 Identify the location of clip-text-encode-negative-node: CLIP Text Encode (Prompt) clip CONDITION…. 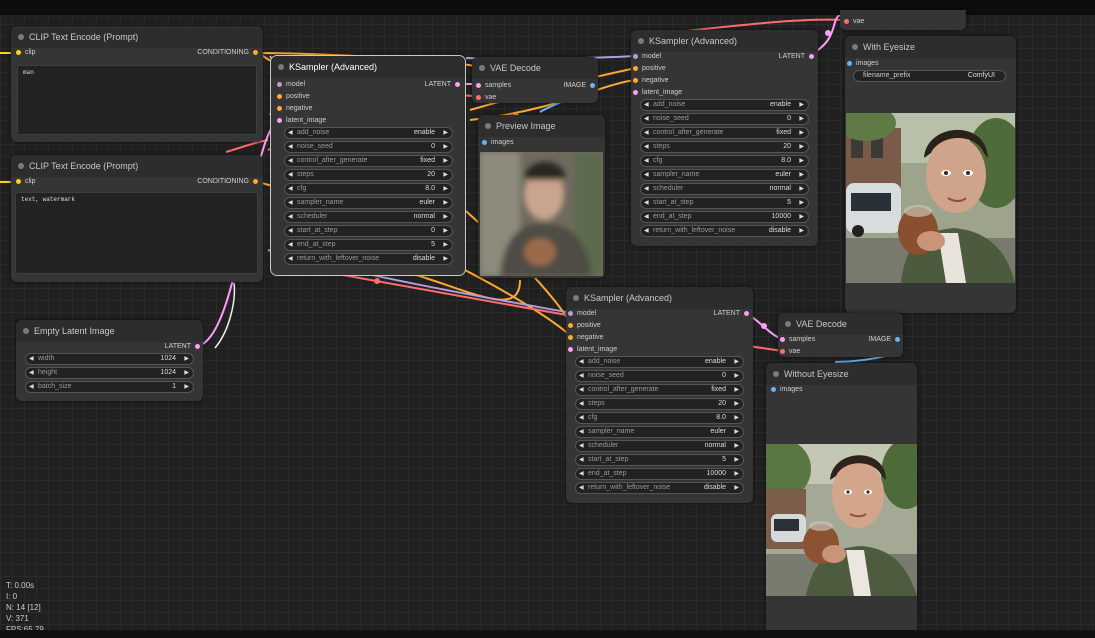
(137, 218).